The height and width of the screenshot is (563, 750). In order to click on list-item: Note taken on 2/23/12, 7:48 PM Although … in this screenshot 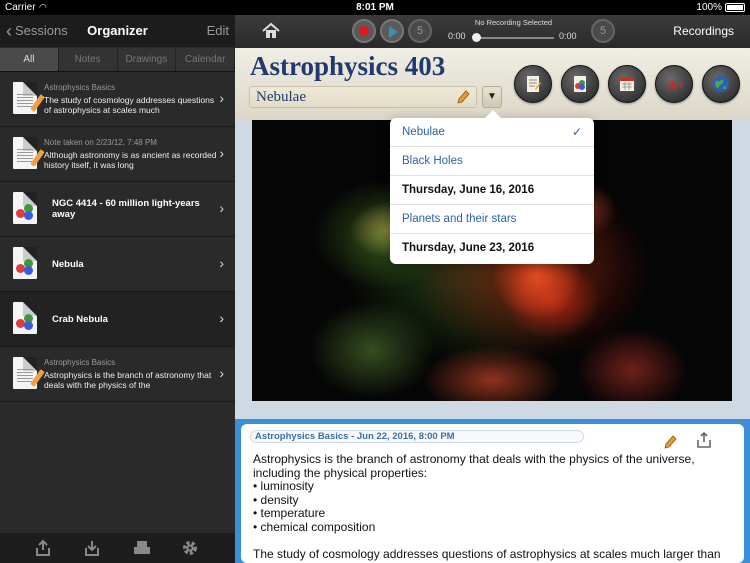, I will do `click(117, 154)`.